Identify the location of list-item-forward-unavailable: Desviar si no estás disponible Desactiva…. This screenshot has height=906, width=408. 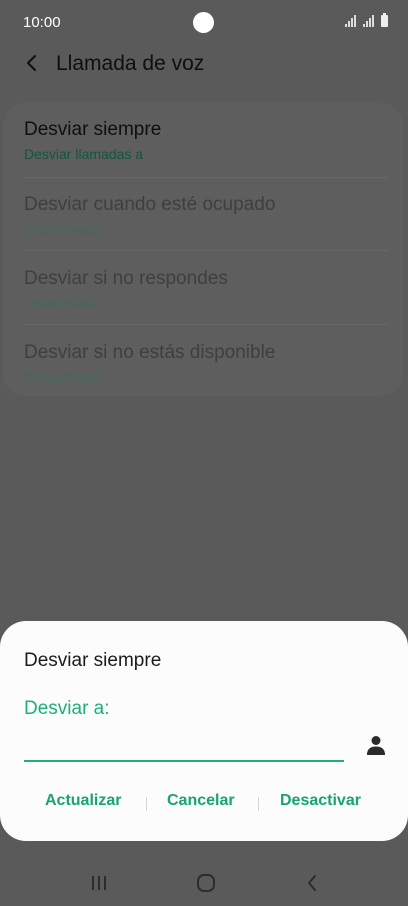
(203, 361).